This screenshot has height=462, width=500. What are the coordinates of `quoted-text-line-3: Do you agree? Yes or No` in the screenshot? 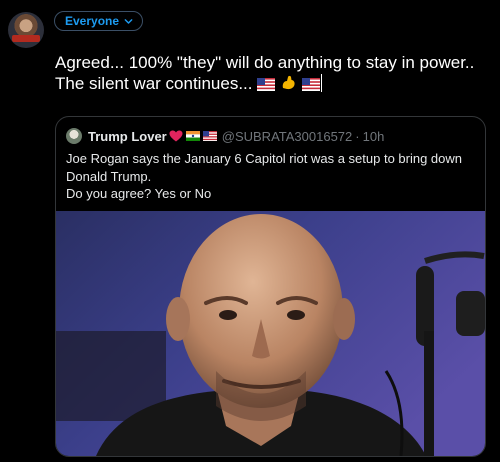 It's located at (139, 193).